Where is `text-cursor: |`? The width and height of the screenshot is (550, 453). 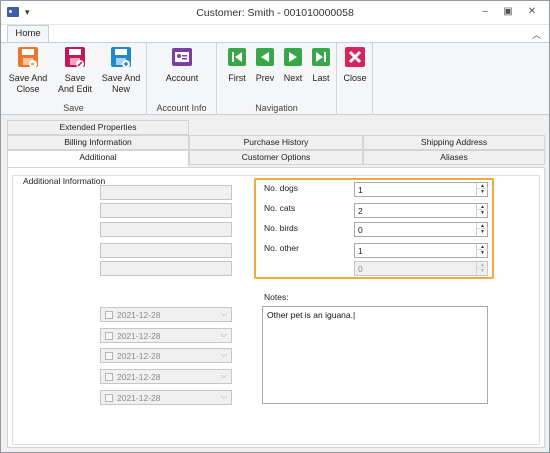
text-cursor: | is located at coordinates (354, 315).